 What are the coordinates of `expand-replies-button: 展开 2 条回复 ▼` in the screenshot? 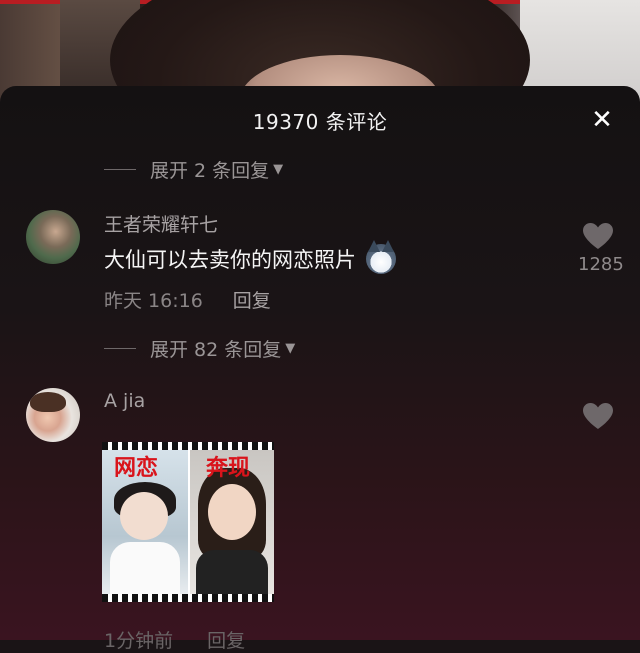 It's located at (193, 169).